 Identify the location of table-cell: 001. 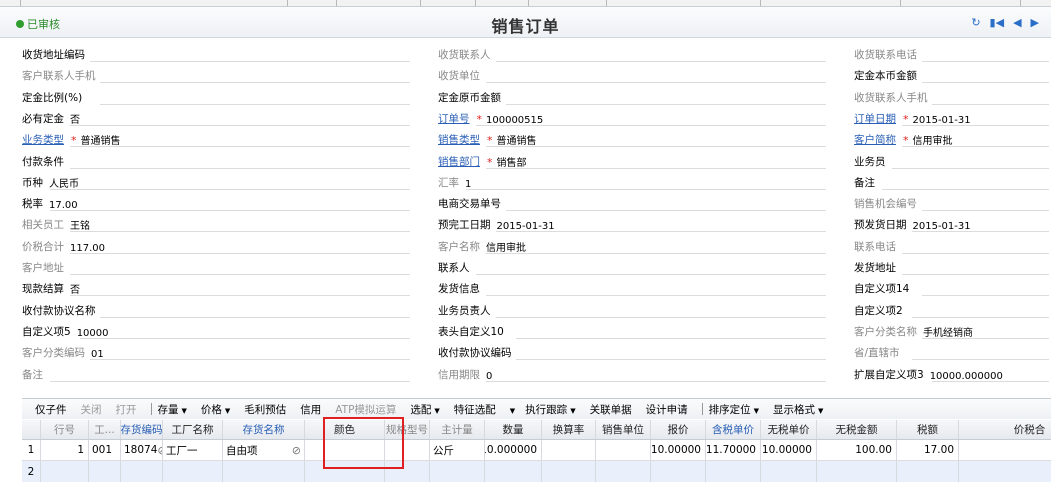
(105, 450).